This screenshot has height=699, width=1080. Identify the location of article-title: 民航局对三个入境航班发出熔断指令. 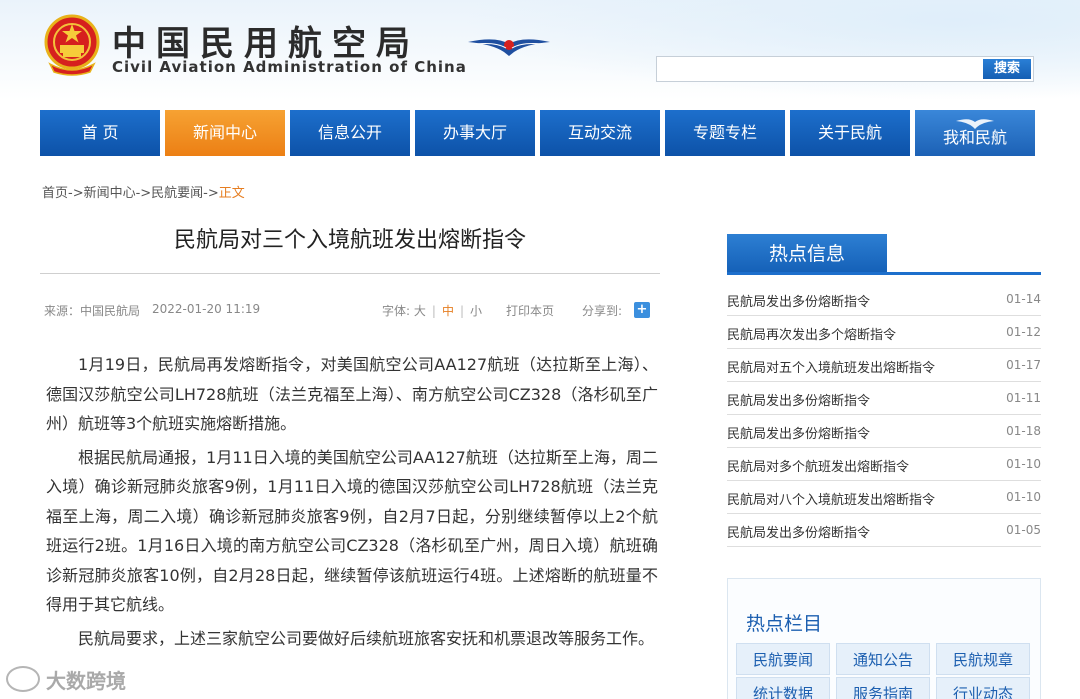
(349, 240).